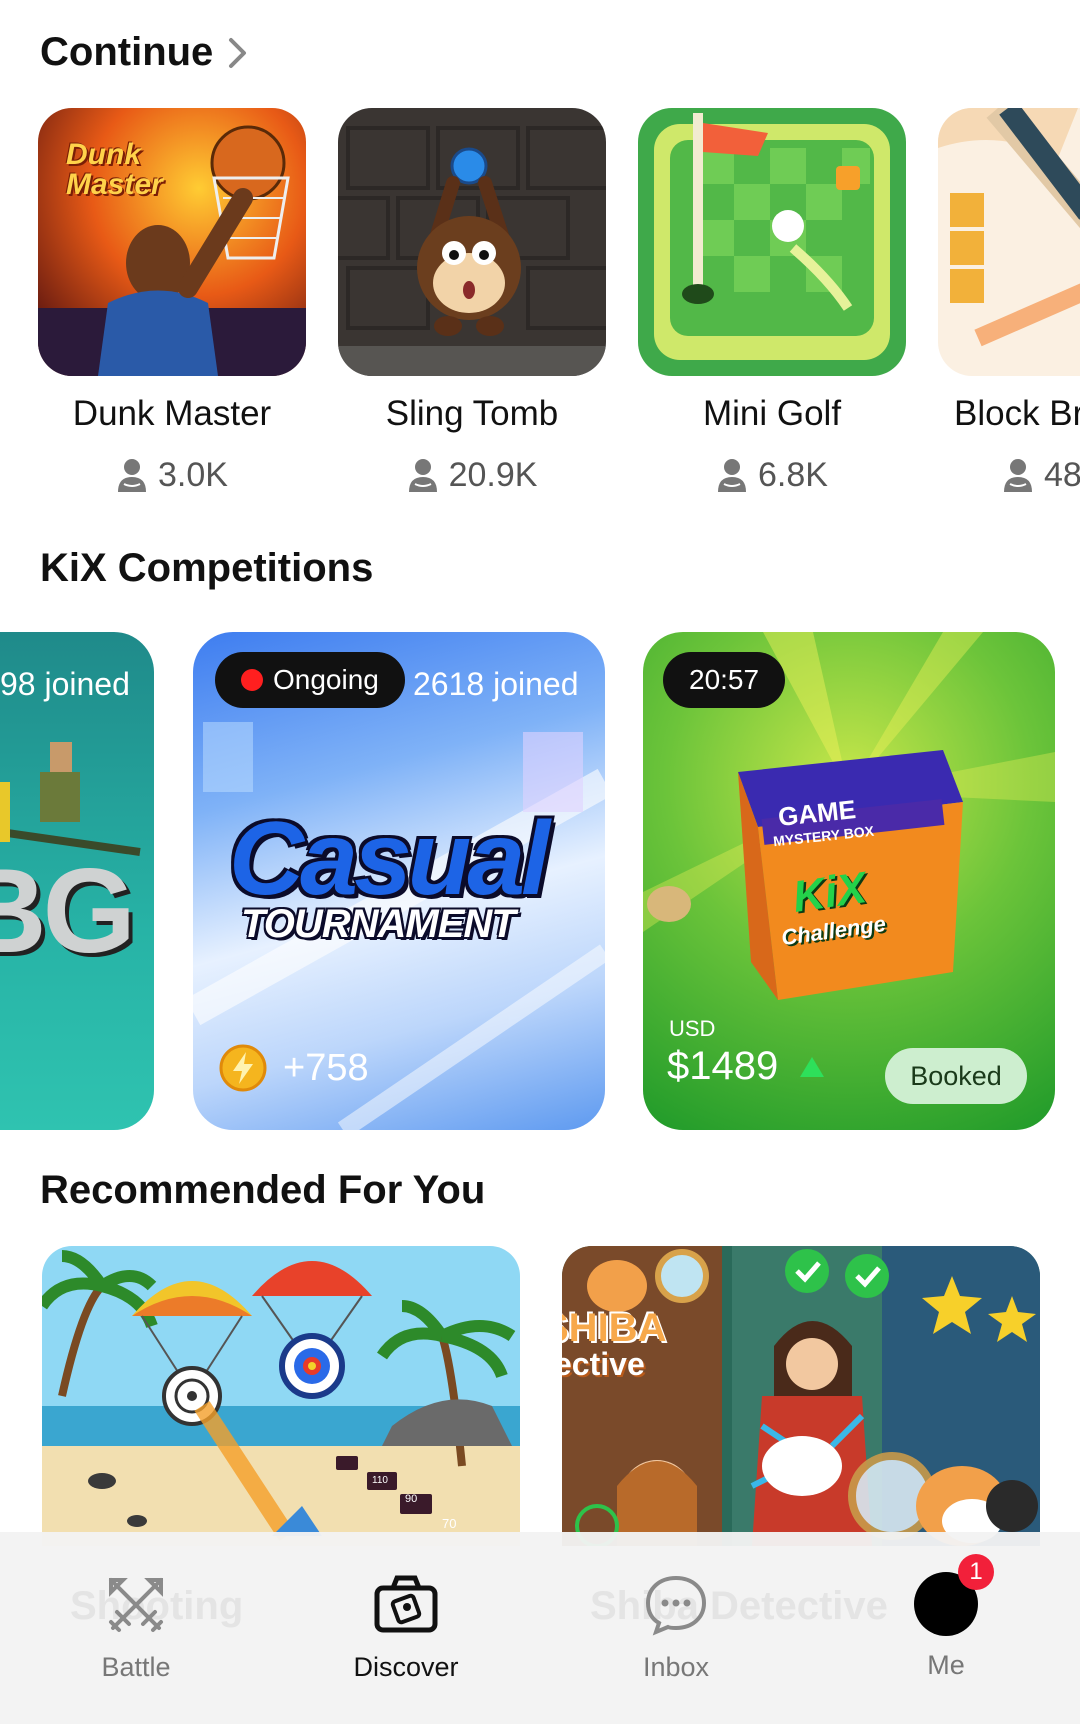 The width and height of the screenshot is (1080, 1724). Describe the element at coordinates (207, 568) in the screenshot. I see `competitions-title: KiX Competitions` at that location.